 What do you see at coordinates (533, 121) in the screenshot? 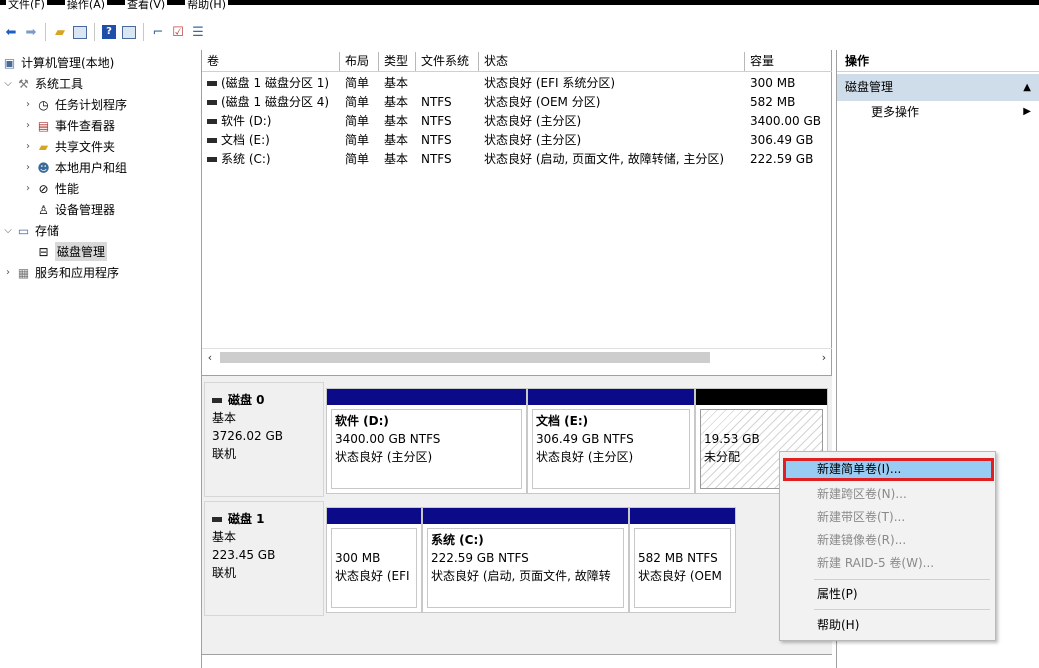
I see `volume-status: 状态良好 (主分区)` at bounding box center [533, 121].